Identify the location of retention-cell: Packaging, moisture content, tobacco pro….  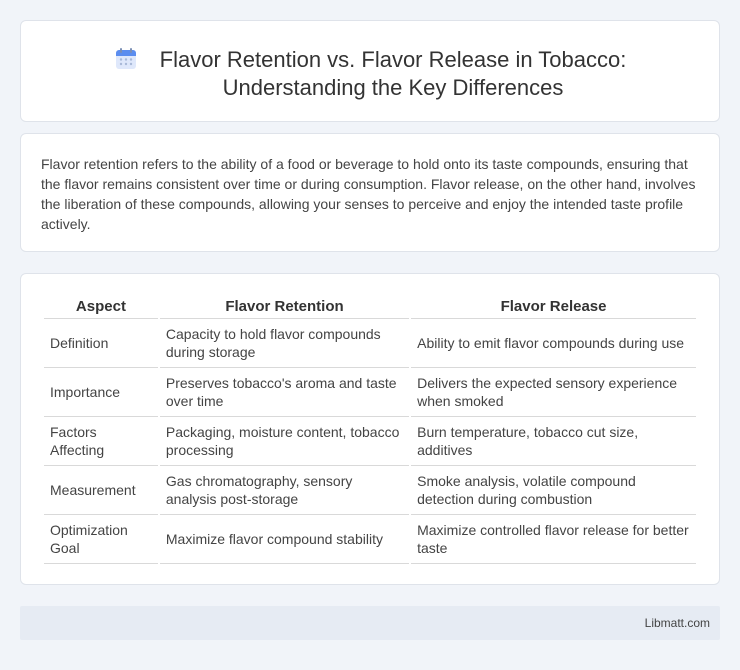
(284, 441).